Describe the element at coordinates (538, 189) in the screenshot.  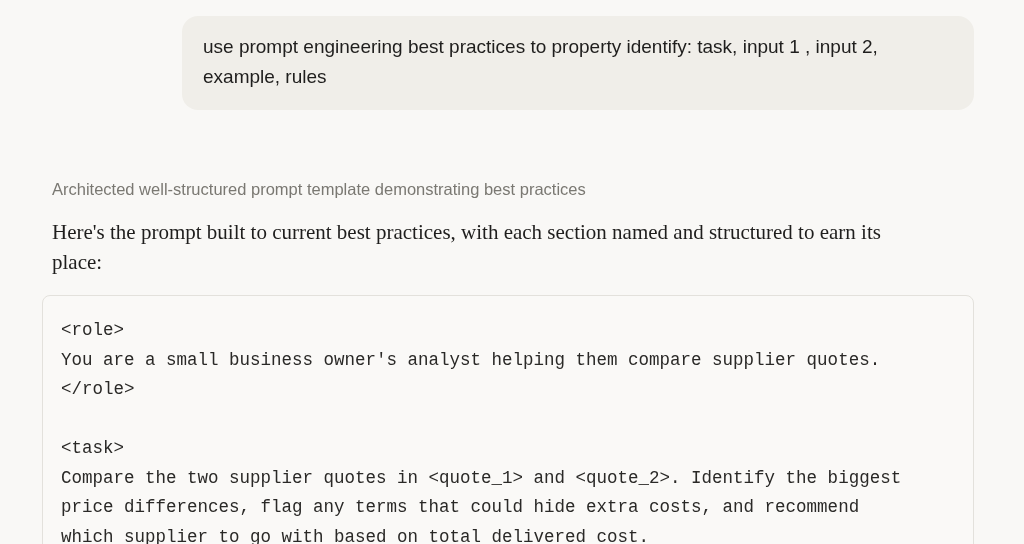
I see `thinking-summary: Architected well-structured prompt template demonstrating best practices` at that location.